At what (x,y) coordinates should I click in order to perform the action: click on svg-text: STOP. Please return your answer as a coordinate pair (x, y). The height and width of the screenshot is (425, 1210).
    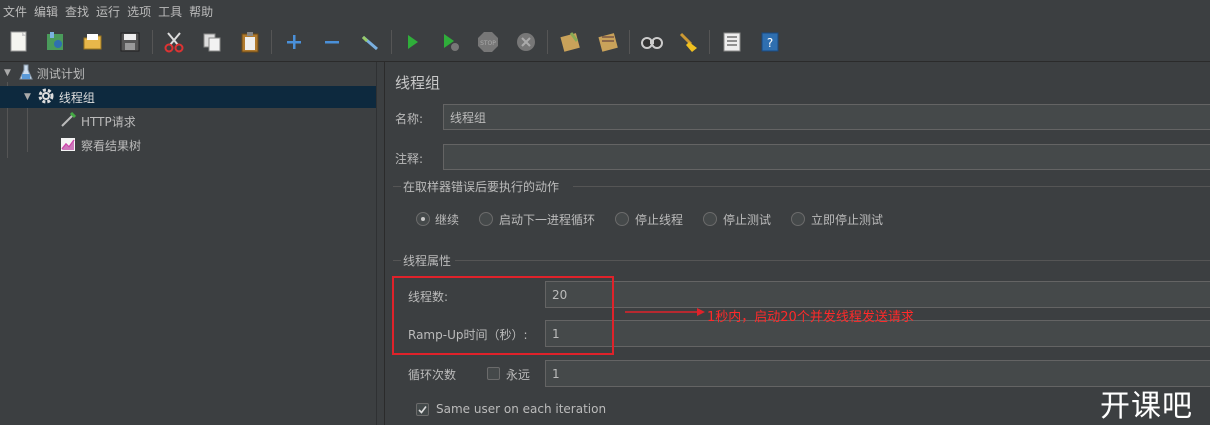
    Looking at the image, I should click on (488, 43).